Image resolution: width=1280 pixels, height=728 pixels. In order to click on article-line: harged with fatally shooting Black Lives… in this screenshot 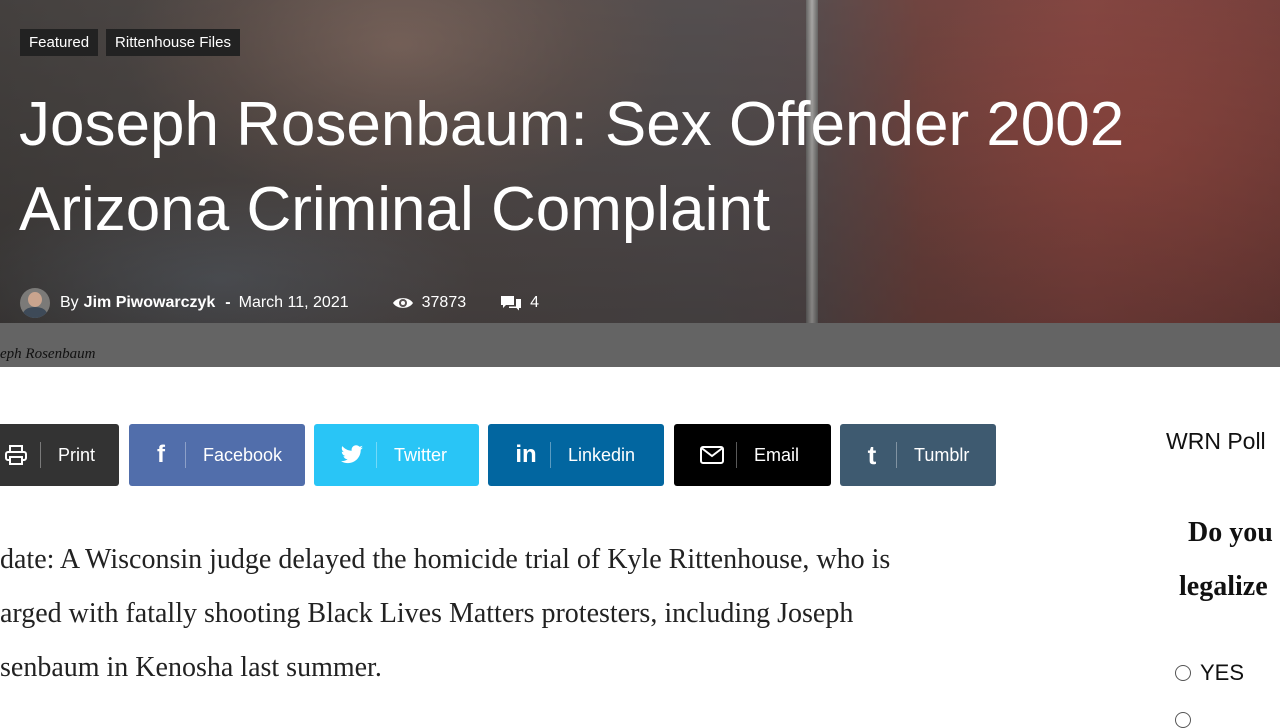, I will do `click(427, 613)`.